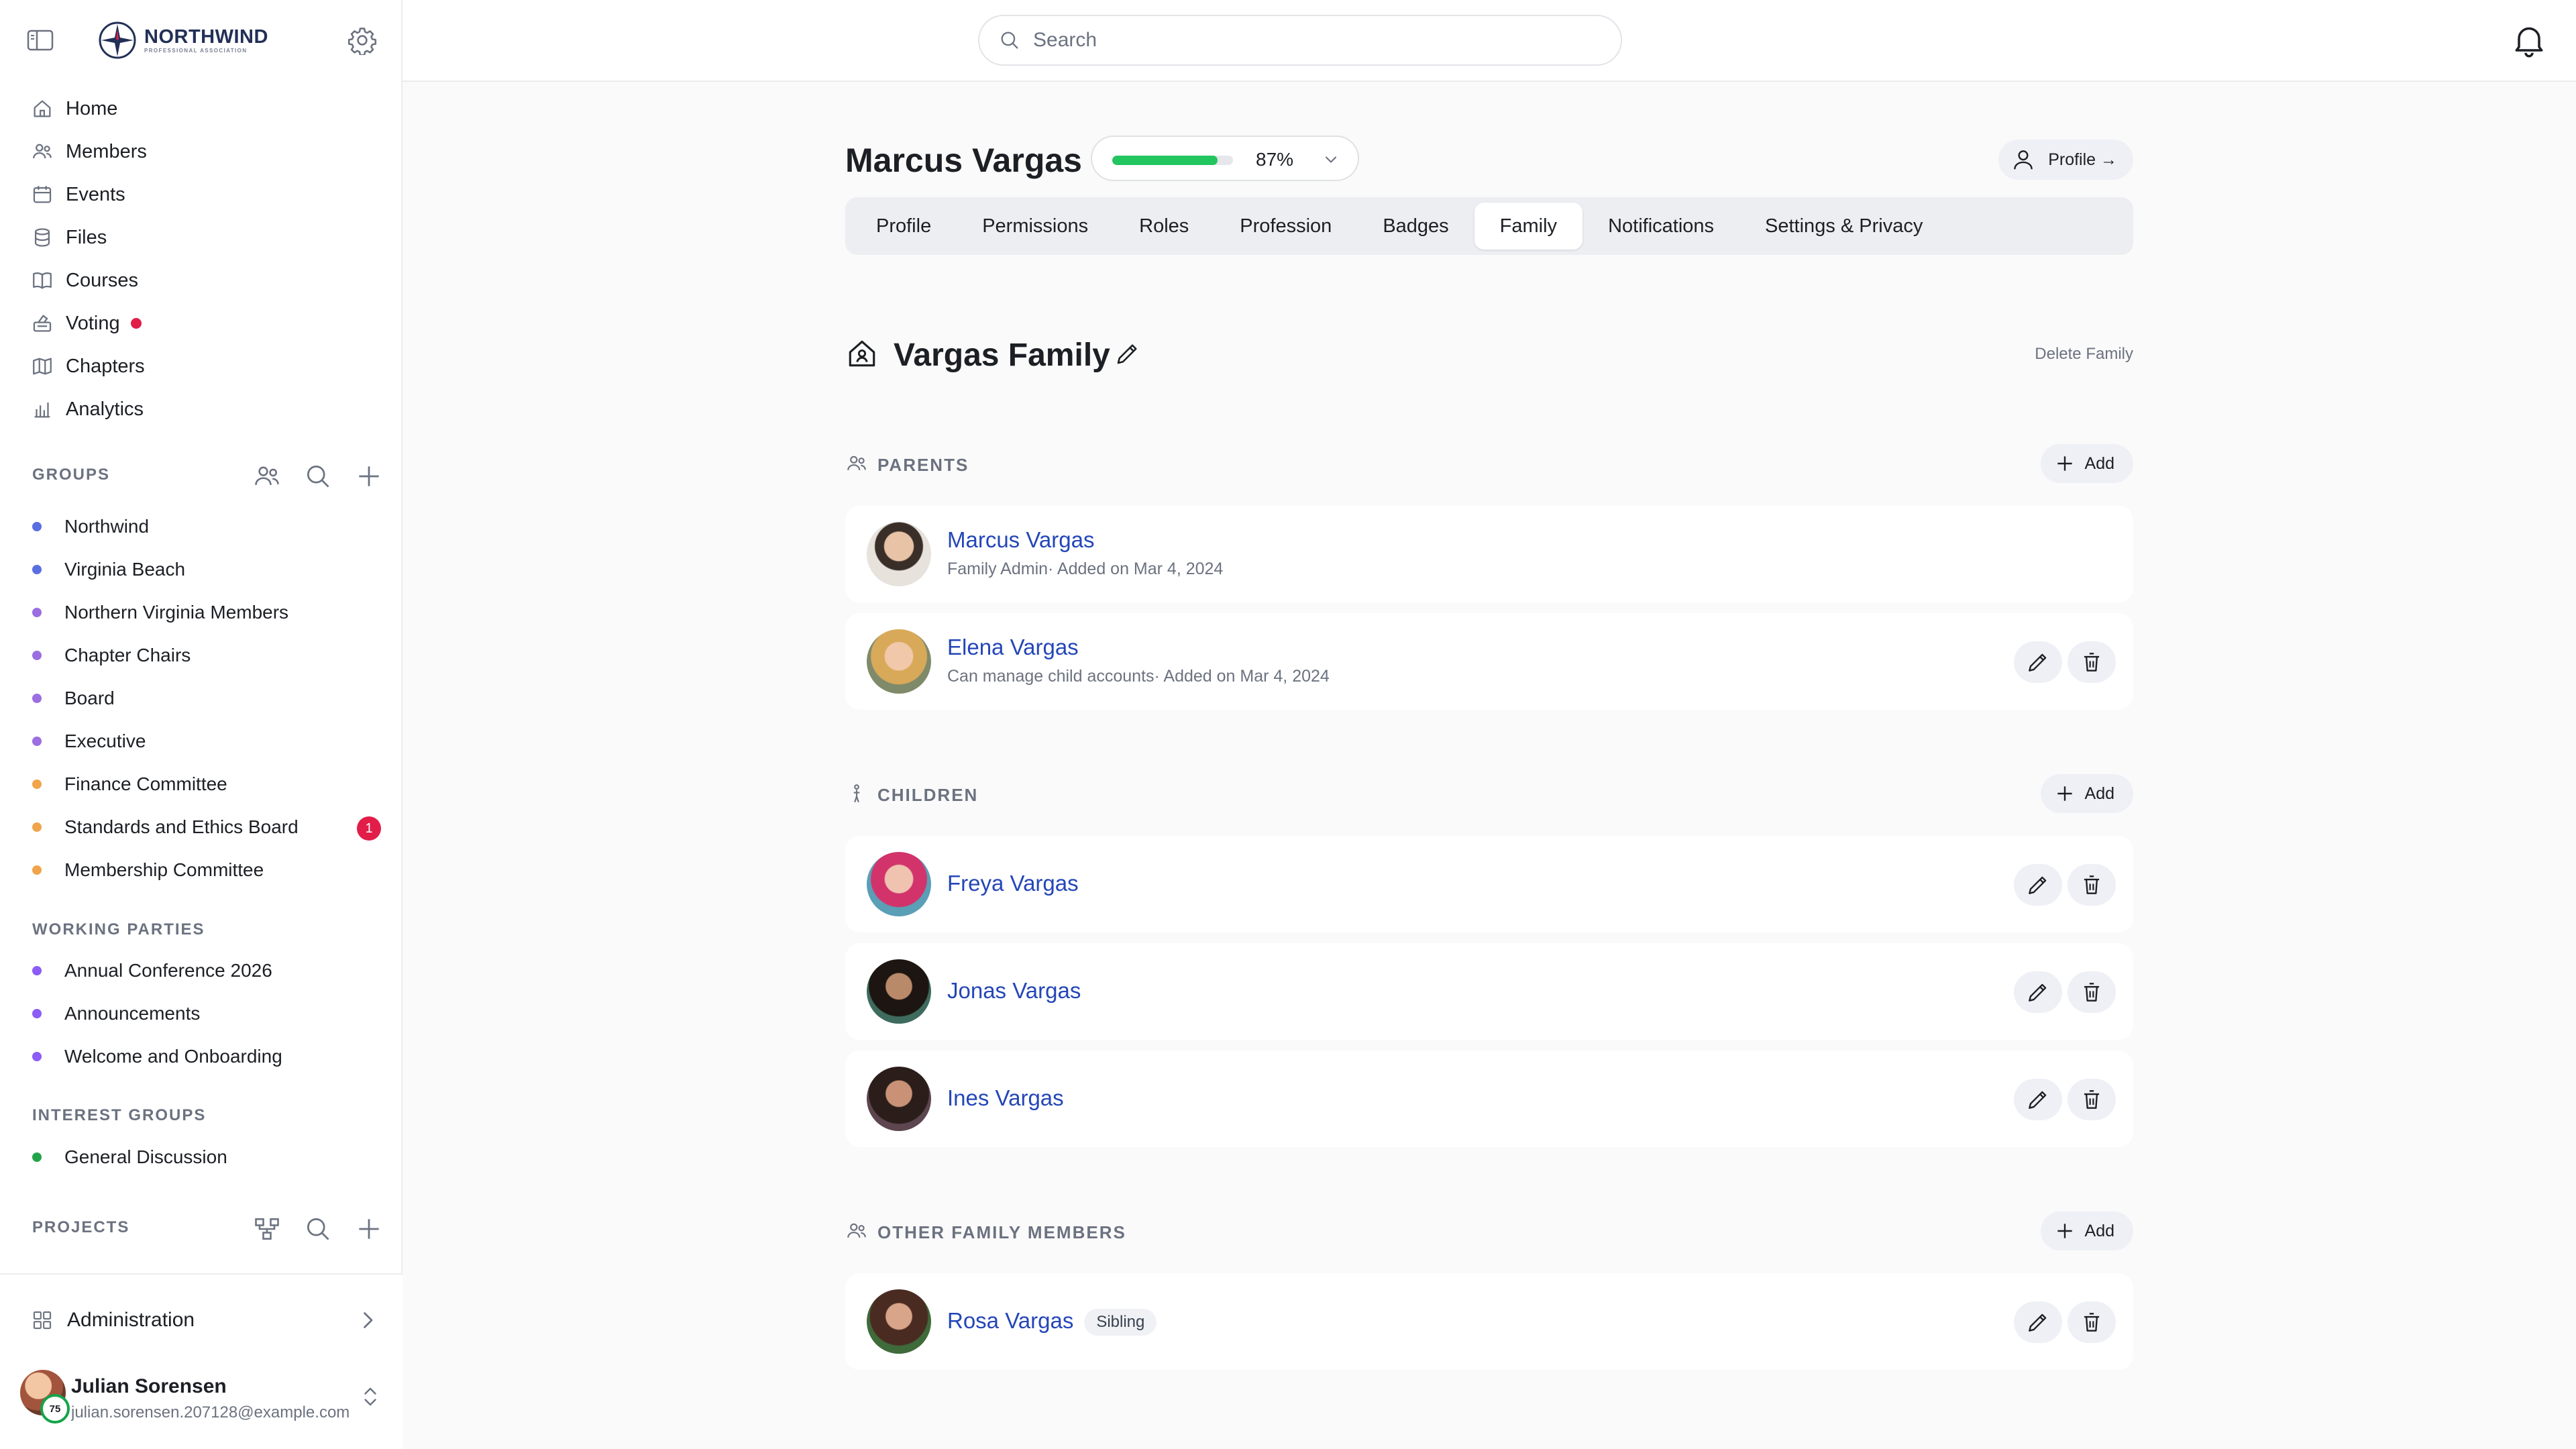 Image resolution: width=2576 pixels, height=1449 pixels. I want to click on profile-completion-dropdown: 87%, so click(1225, 158).